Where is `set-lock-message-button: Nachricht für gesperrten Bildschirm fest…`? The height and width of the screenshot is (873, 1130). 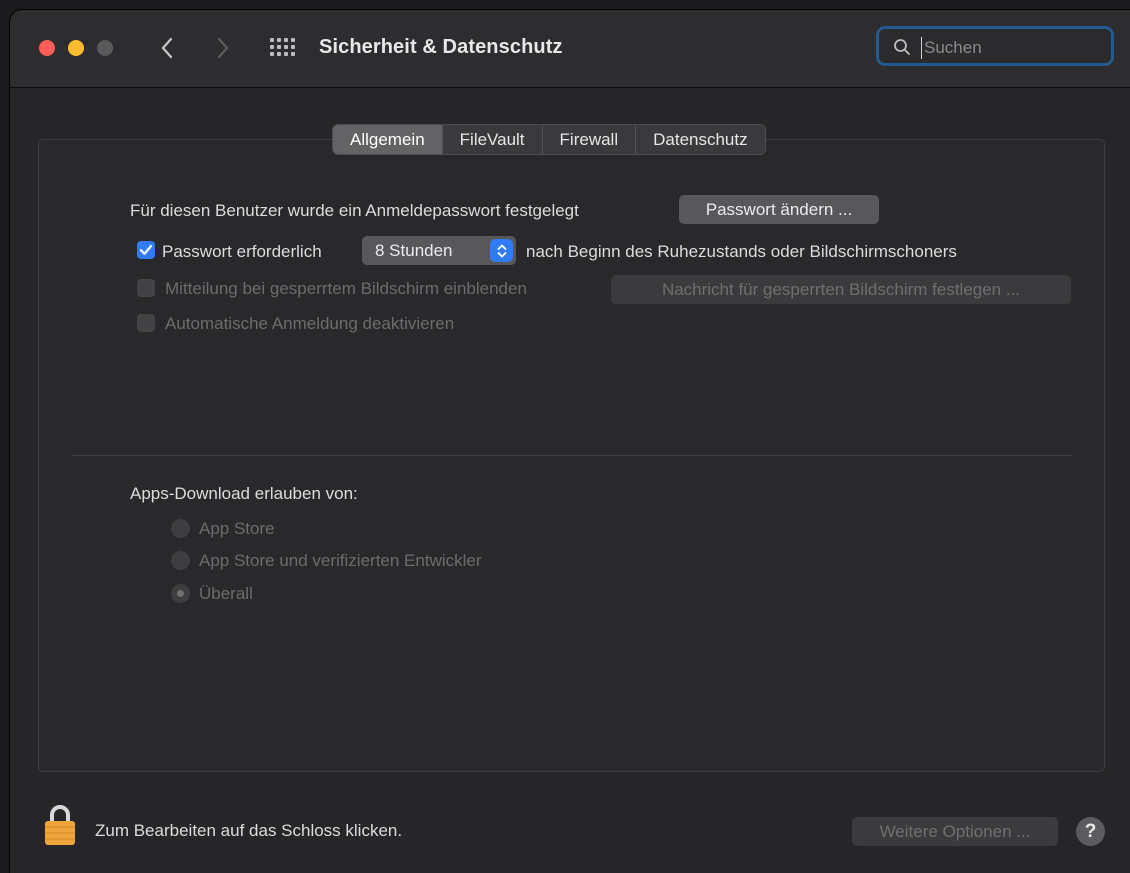 set-lock-message-button: Nachricht für gesperrten Bildschirm fest… is located at coordinates (841, 289).